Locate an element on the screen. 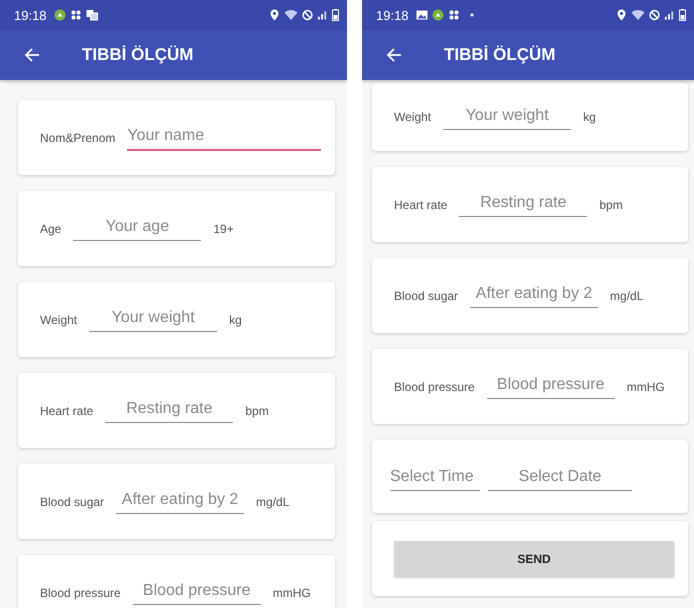 The image size is (694, 608). field-label: Nom&Prenom is located at coordinates (78, 137).